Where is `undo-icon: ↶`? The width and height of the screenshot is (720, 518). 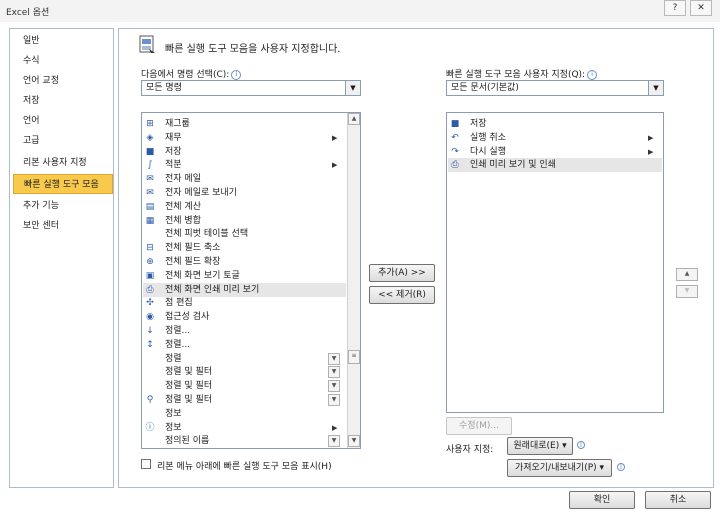 undo-icon: ↶ is located at coordinates (455, 137).